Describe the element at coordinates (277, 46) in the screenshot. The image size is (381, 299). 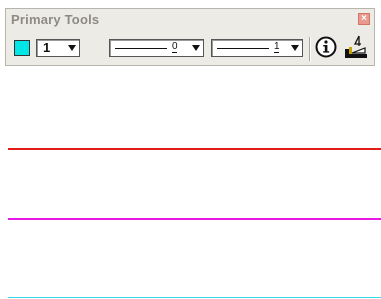
I see `line-weight-value: 1` at that location.